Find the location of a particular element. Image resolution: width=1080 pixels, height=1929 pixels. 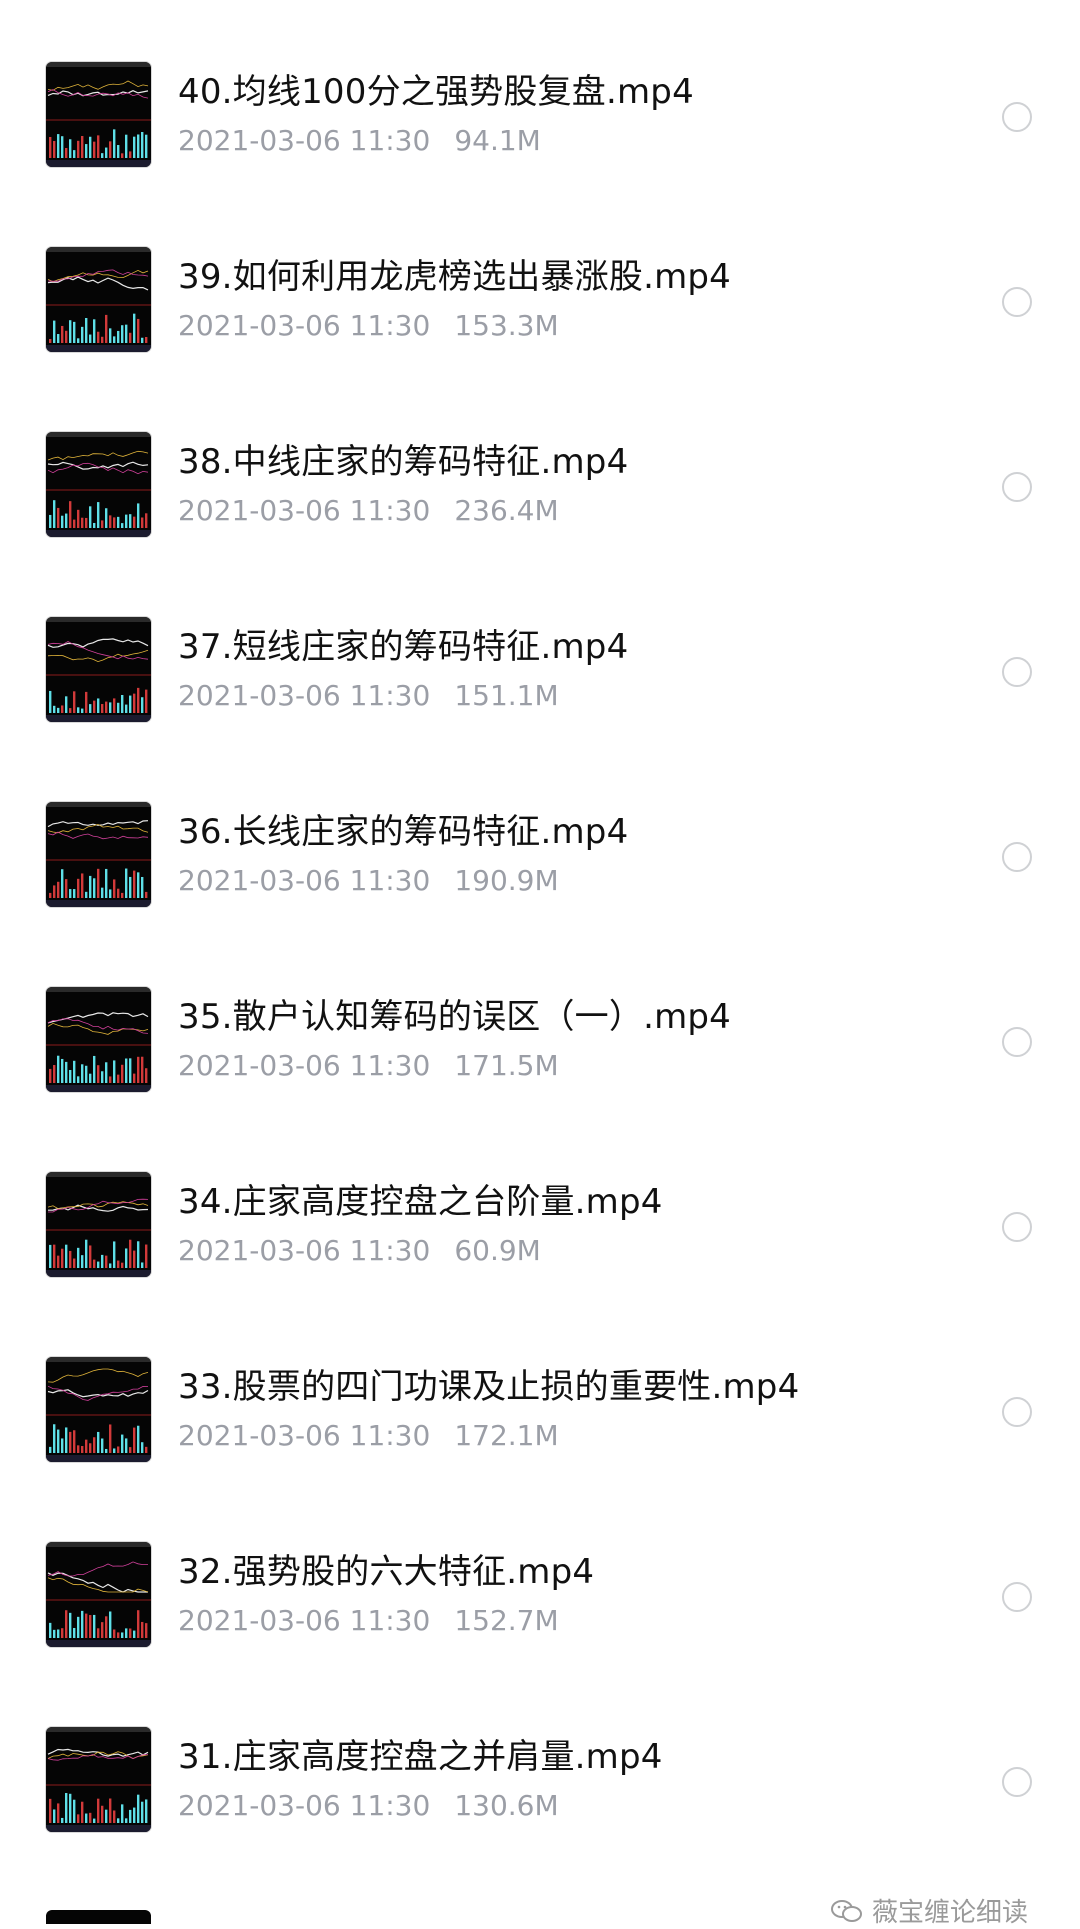

file-size: 172.1M is located at coordinates (506, 1435).